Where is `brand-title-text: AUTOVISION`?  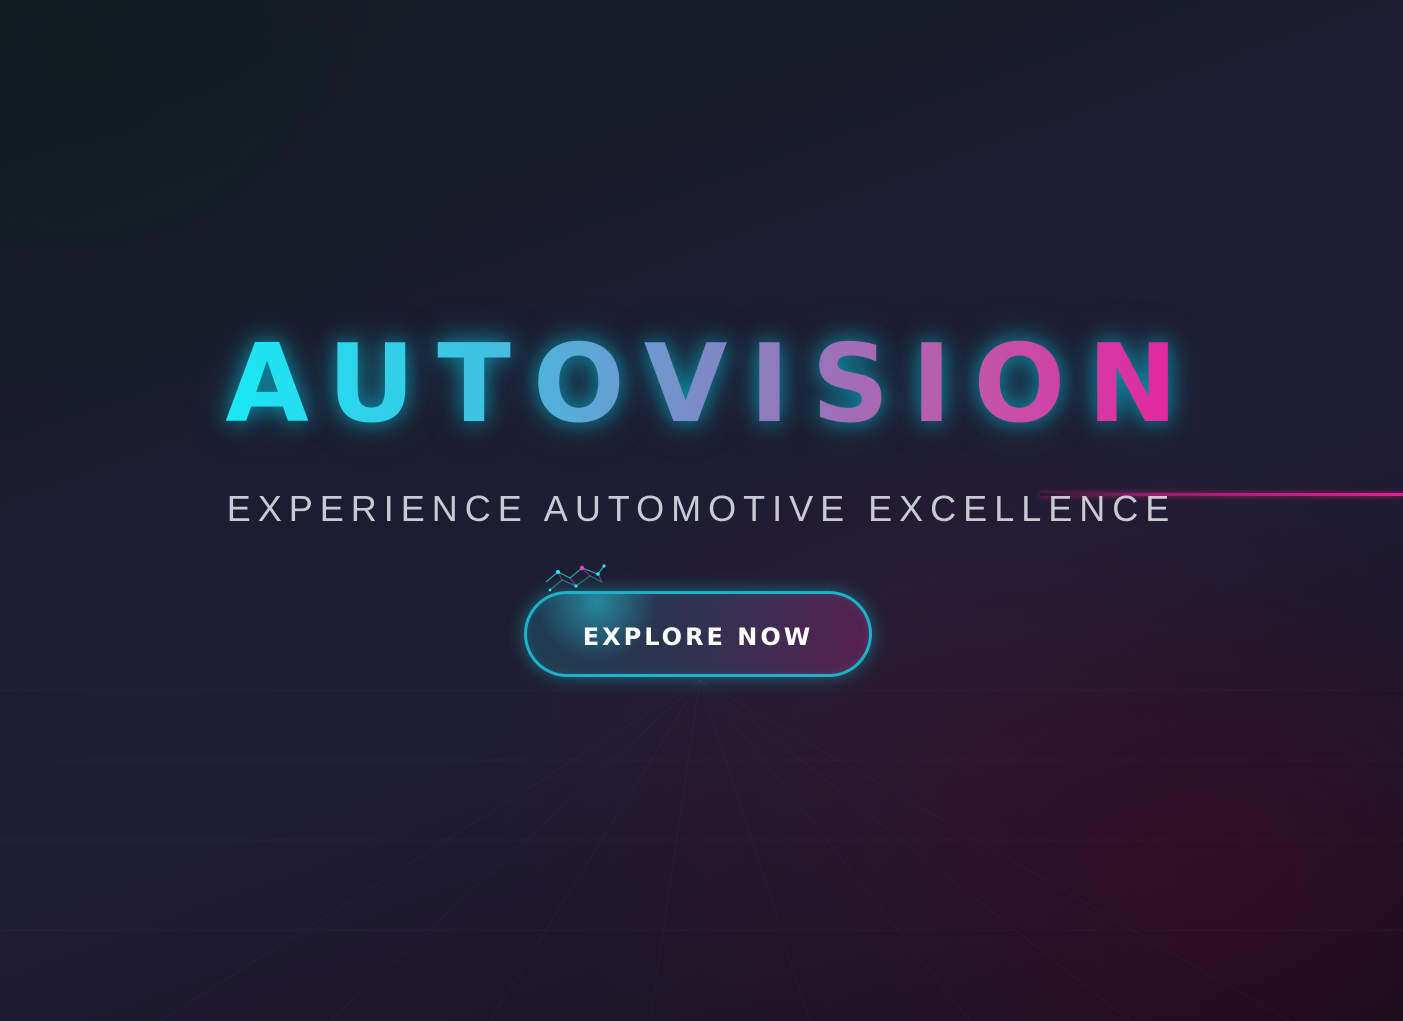
brand-title-text: AUTOVISION is located at coordinates (701, 385).